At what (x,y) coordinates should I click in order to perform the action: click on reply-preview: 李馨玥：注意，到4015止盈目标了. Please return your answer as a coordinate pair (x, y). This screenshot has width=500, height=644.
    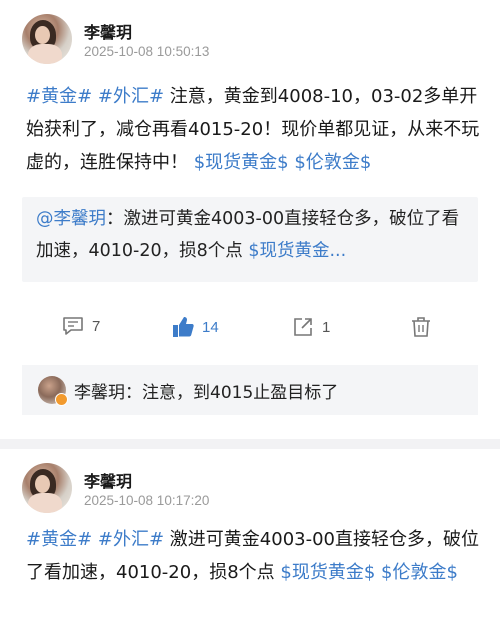
    Looking at the image, I should click on (250, 390).